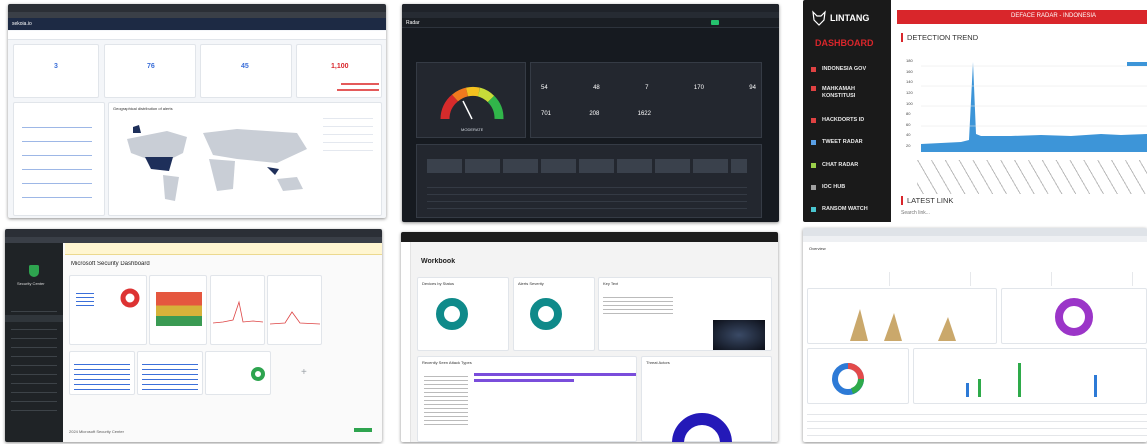 Image resolution: width=1147 pixels, height=444 pixels. I want to click on data-table, so click(977, 425).